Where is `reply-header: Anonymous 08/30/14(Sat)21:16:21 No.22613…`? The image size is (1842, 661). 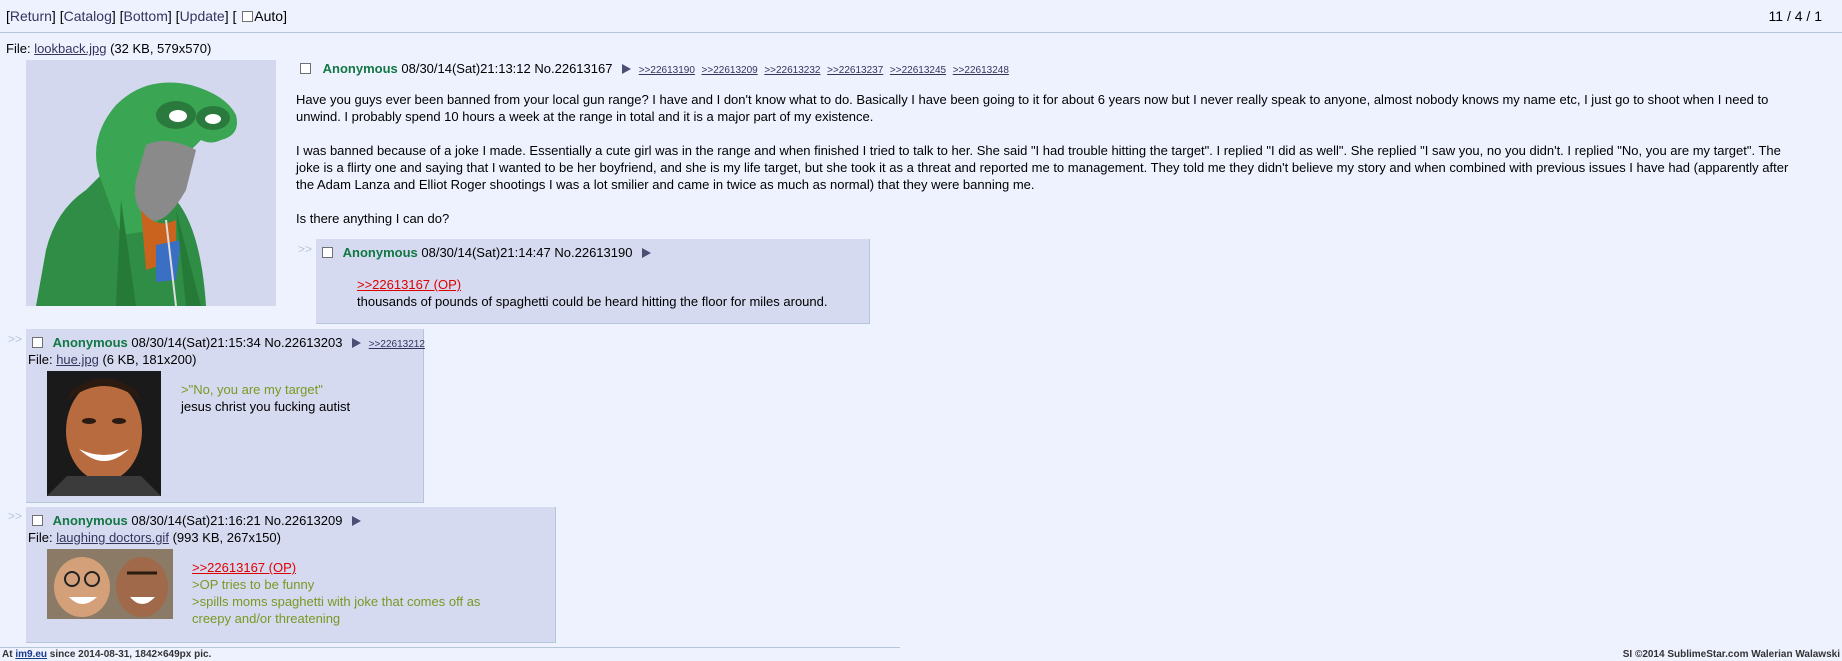
reply-header: Anonymous 08/30/14(Sat)21:16:21 No.22613… is located at coordinates (198, 520).